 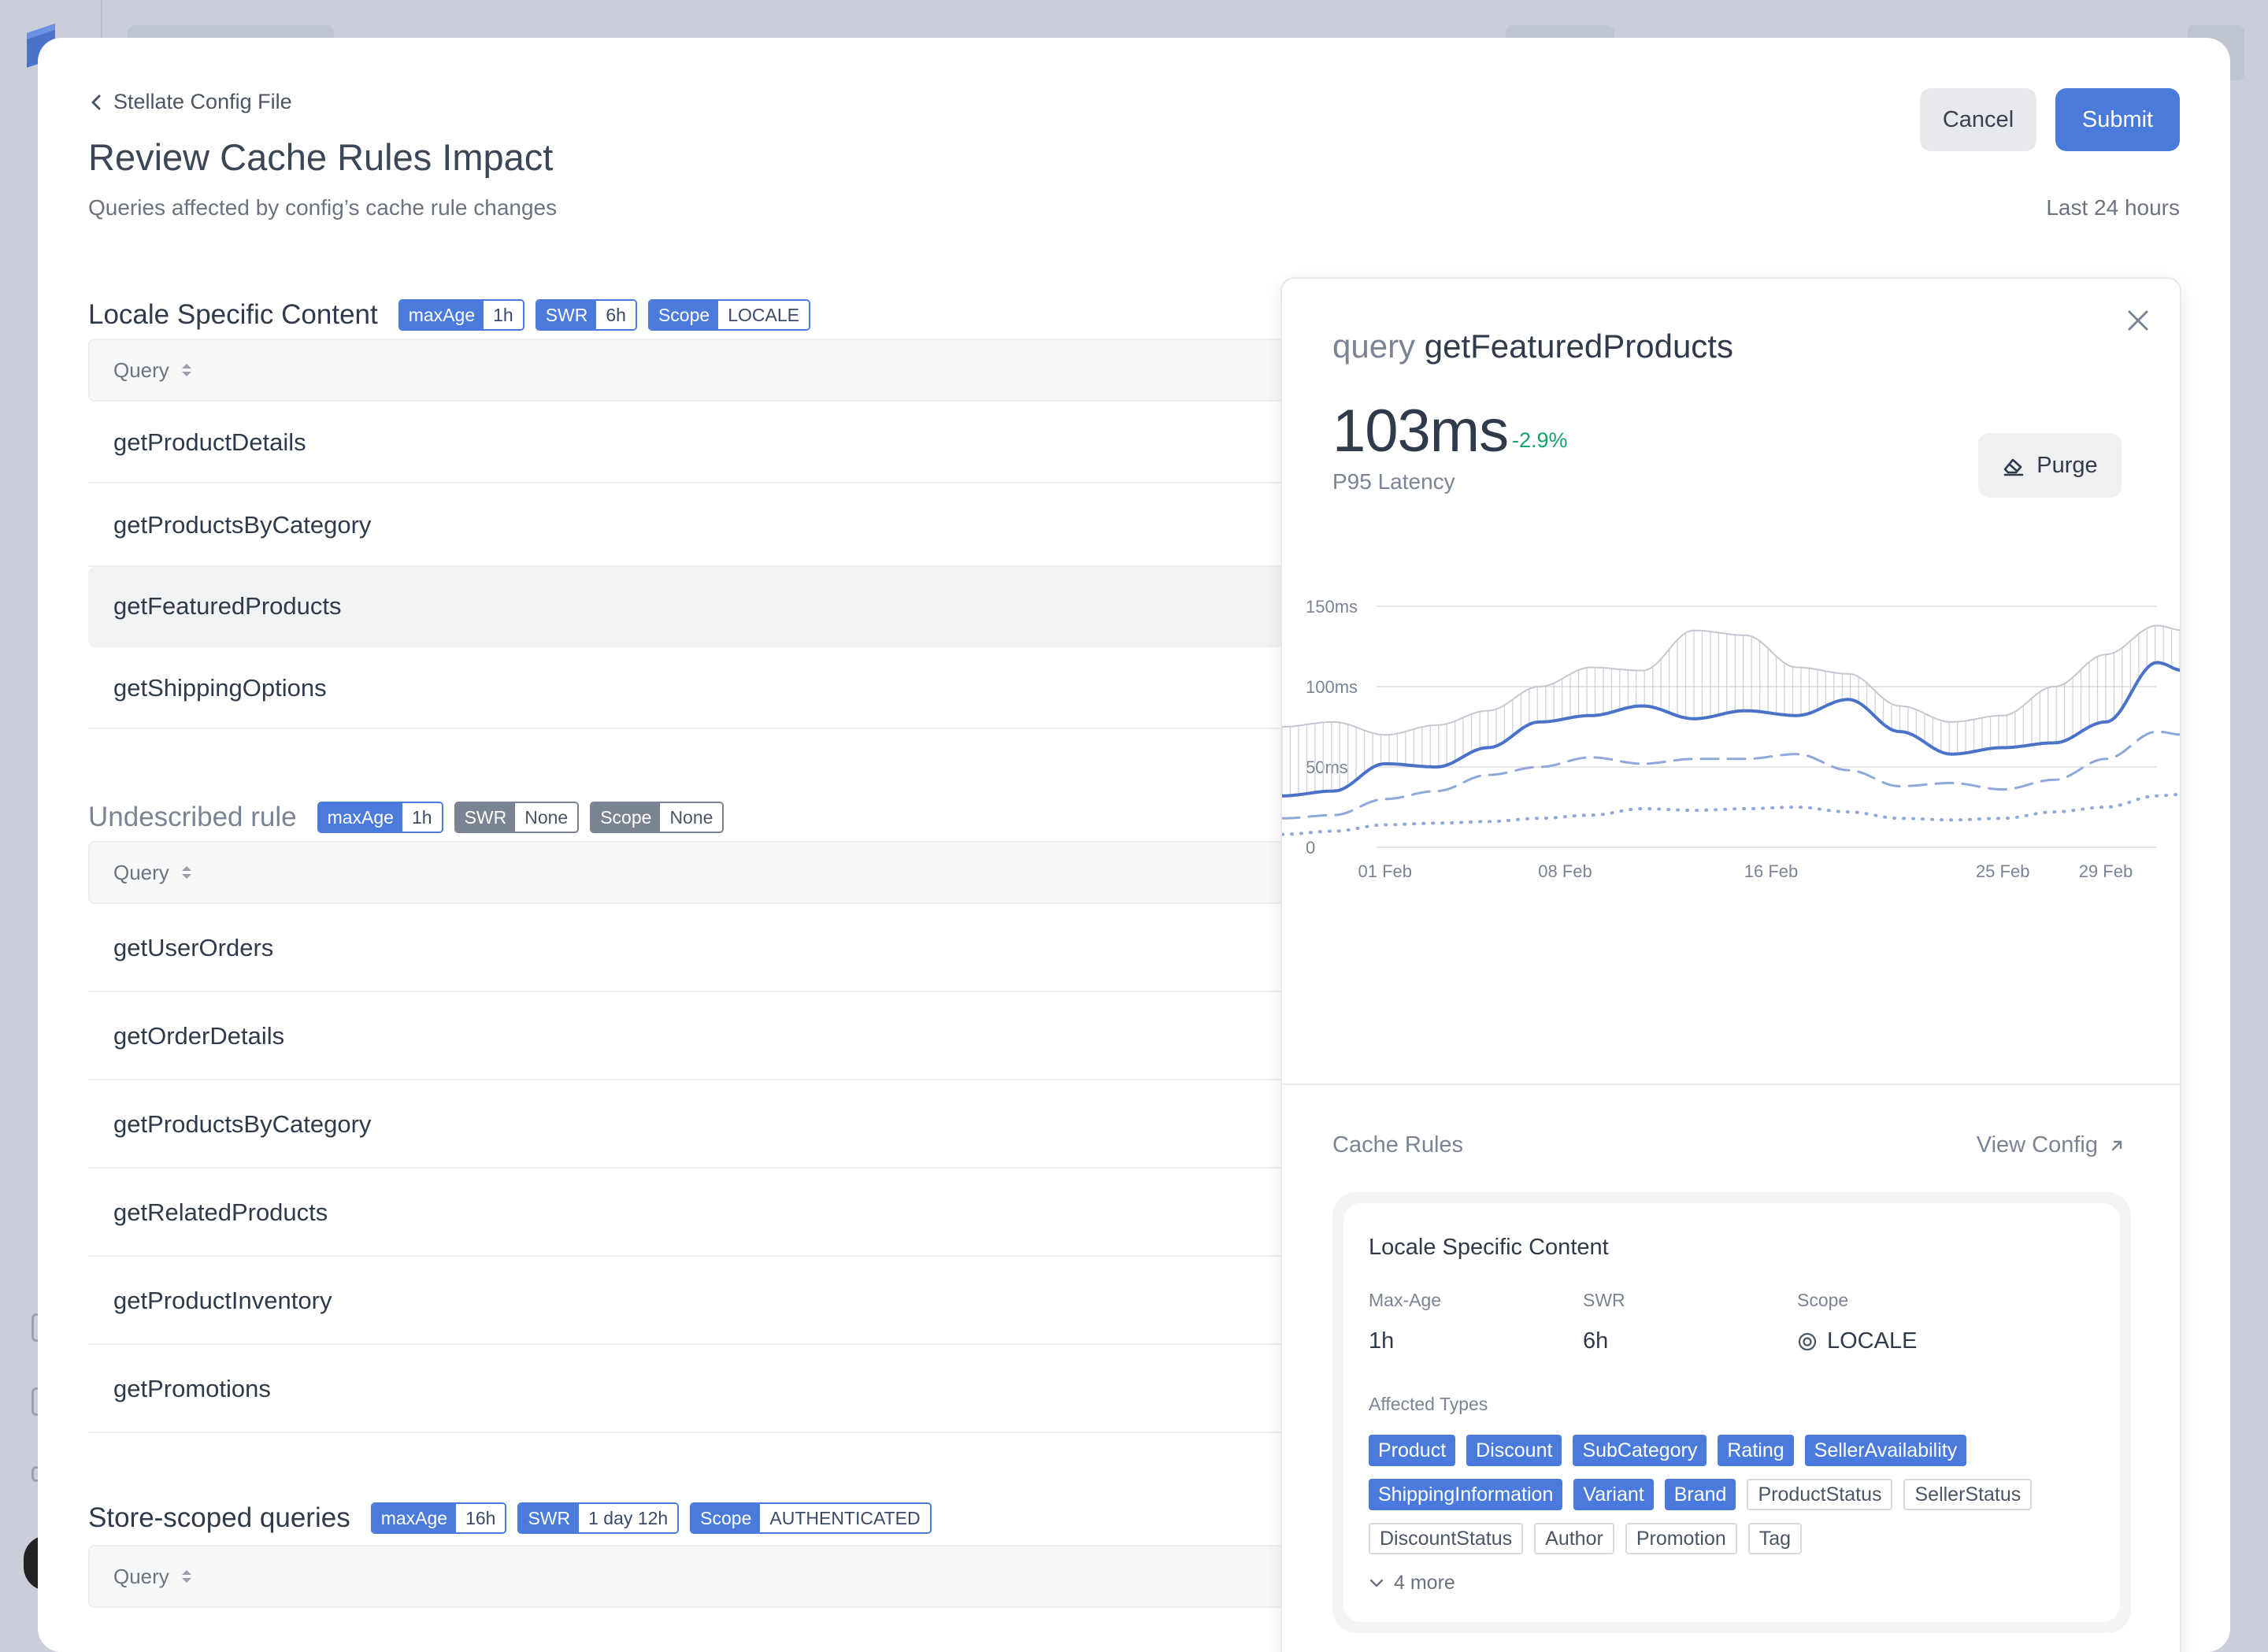 What do you see at coordinates (1398, 1145) in the screenshot?
I see `cache-rules-label: Cache Rules` at bounding box center [1398, 1145].